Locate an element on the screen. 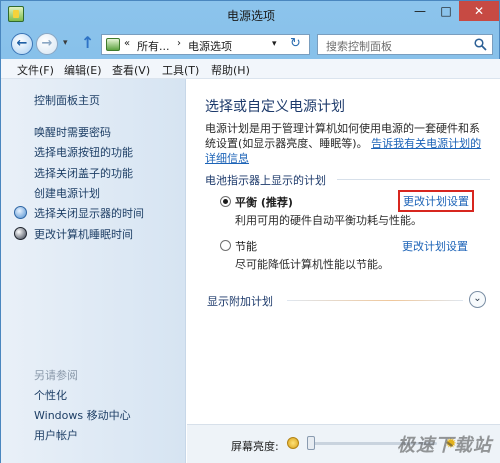  address-box: « 所有... › 电源选项 ▾ ↻ is located at coordinates (205, 44).